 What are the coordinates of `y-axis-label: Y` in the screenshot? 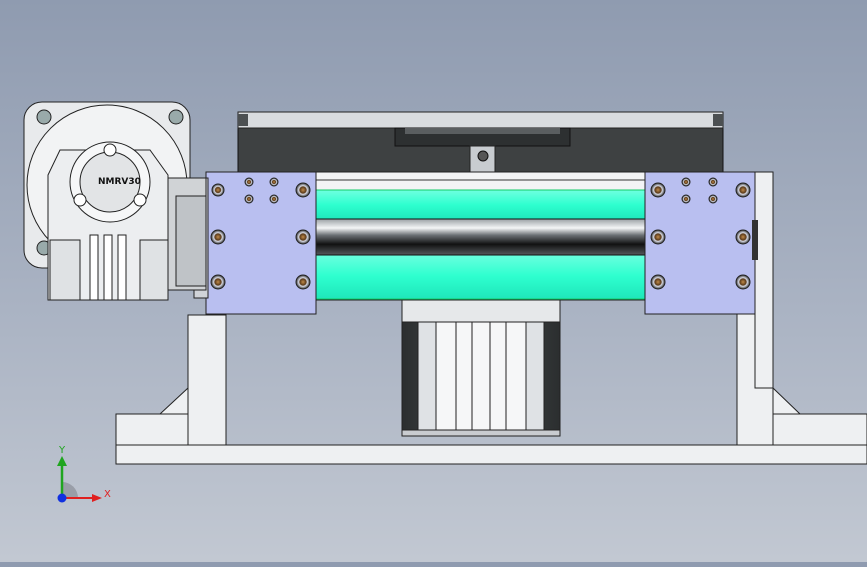 It's located at (62, 450).